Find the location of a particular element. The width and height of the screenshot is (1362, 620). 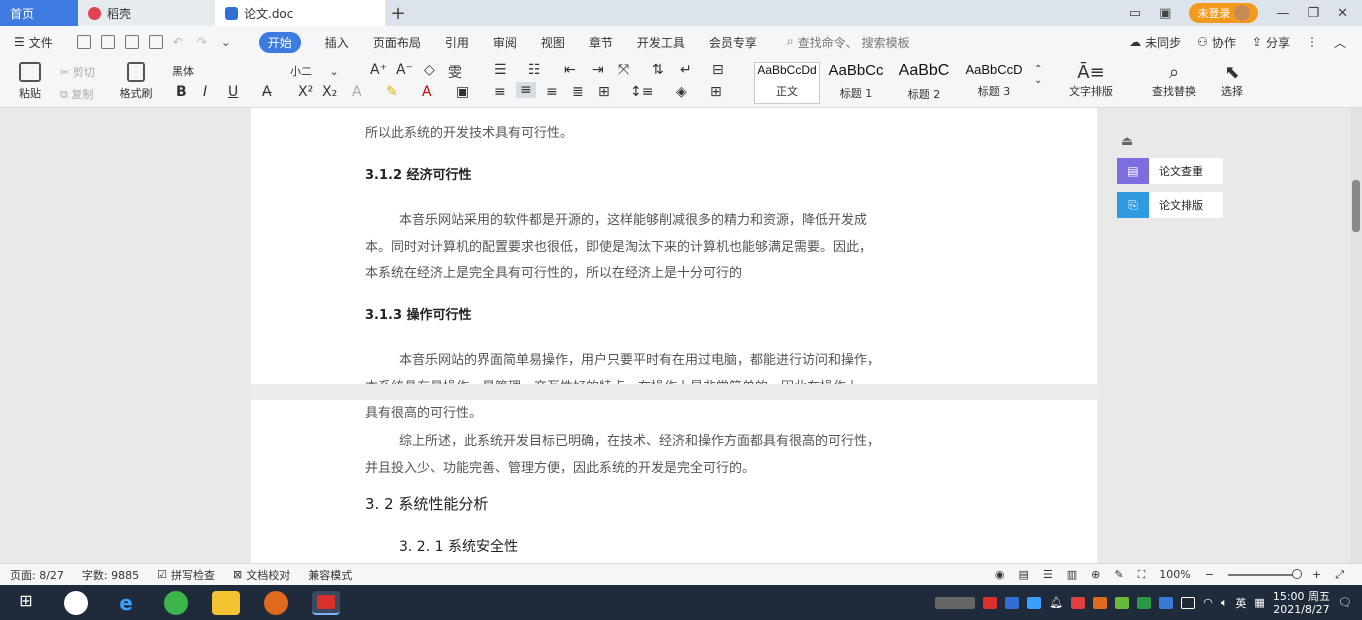

font-name-select: 黑体 is located at coordinates (227, 71).